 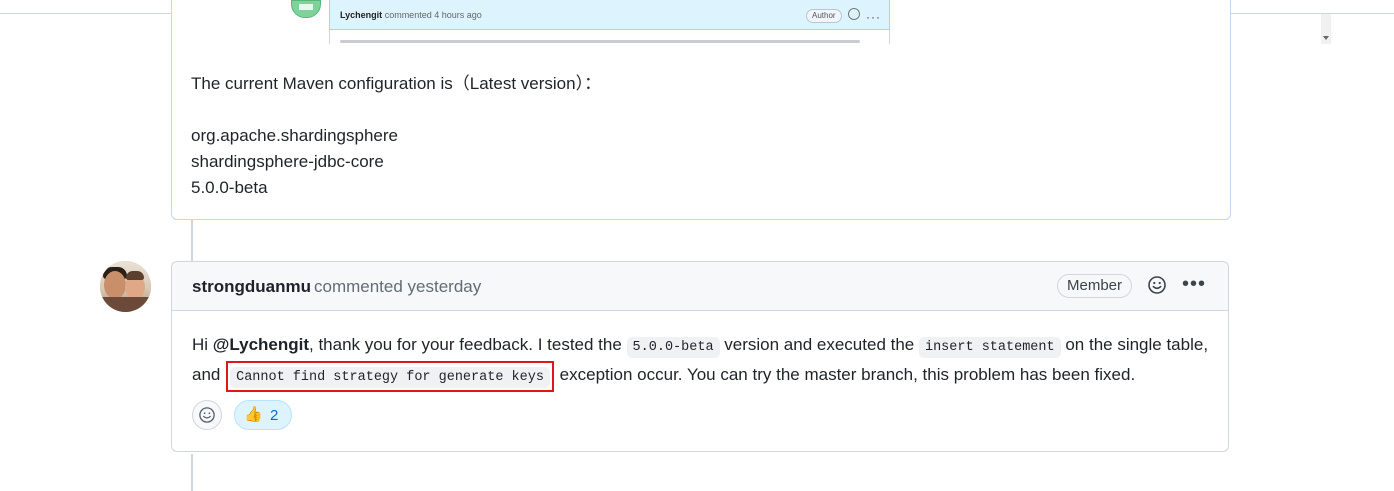 What do you see at coordinates (824, 16) in the screenshot?
I see `embedded-author-badge: Author` at bounding box center [824, 16].